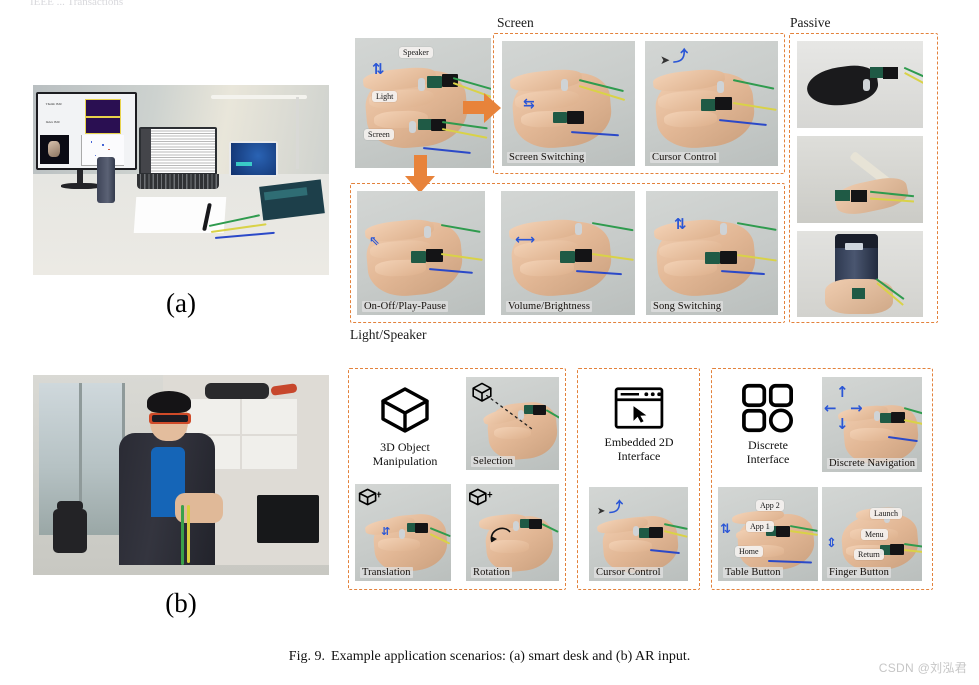  What do you see at coordinates (767, 408) in the screenshot?
I see `four-squares-icon` at bounding box center [767, 408].